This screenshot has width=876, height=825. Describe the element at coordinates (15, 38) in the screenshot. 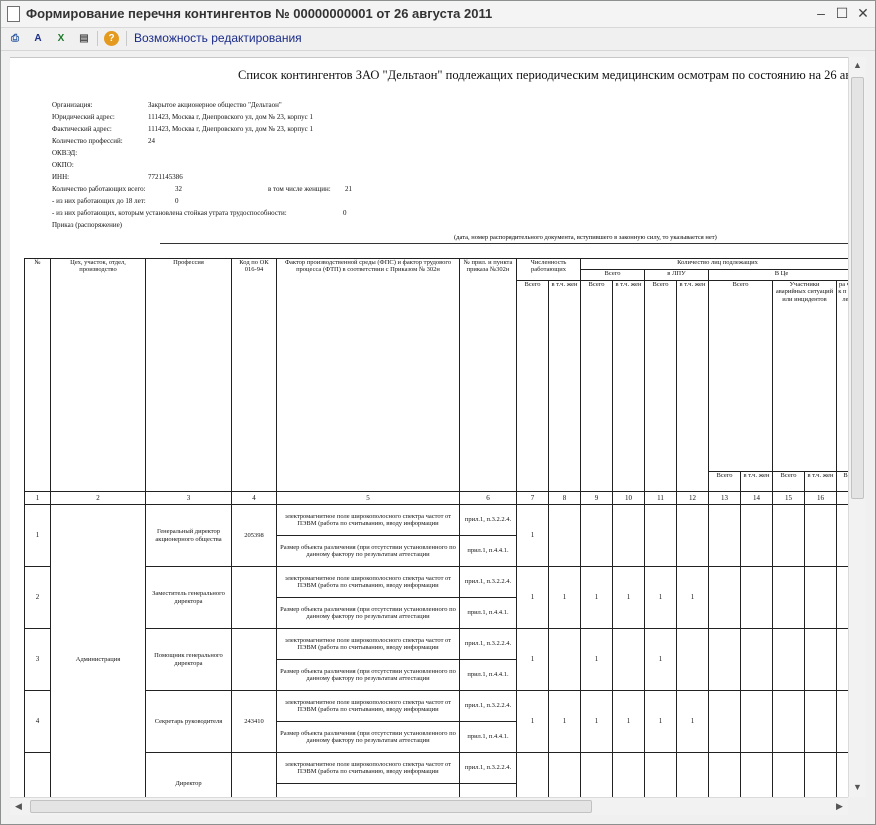

I see `print-icon: ⎙` at that location.